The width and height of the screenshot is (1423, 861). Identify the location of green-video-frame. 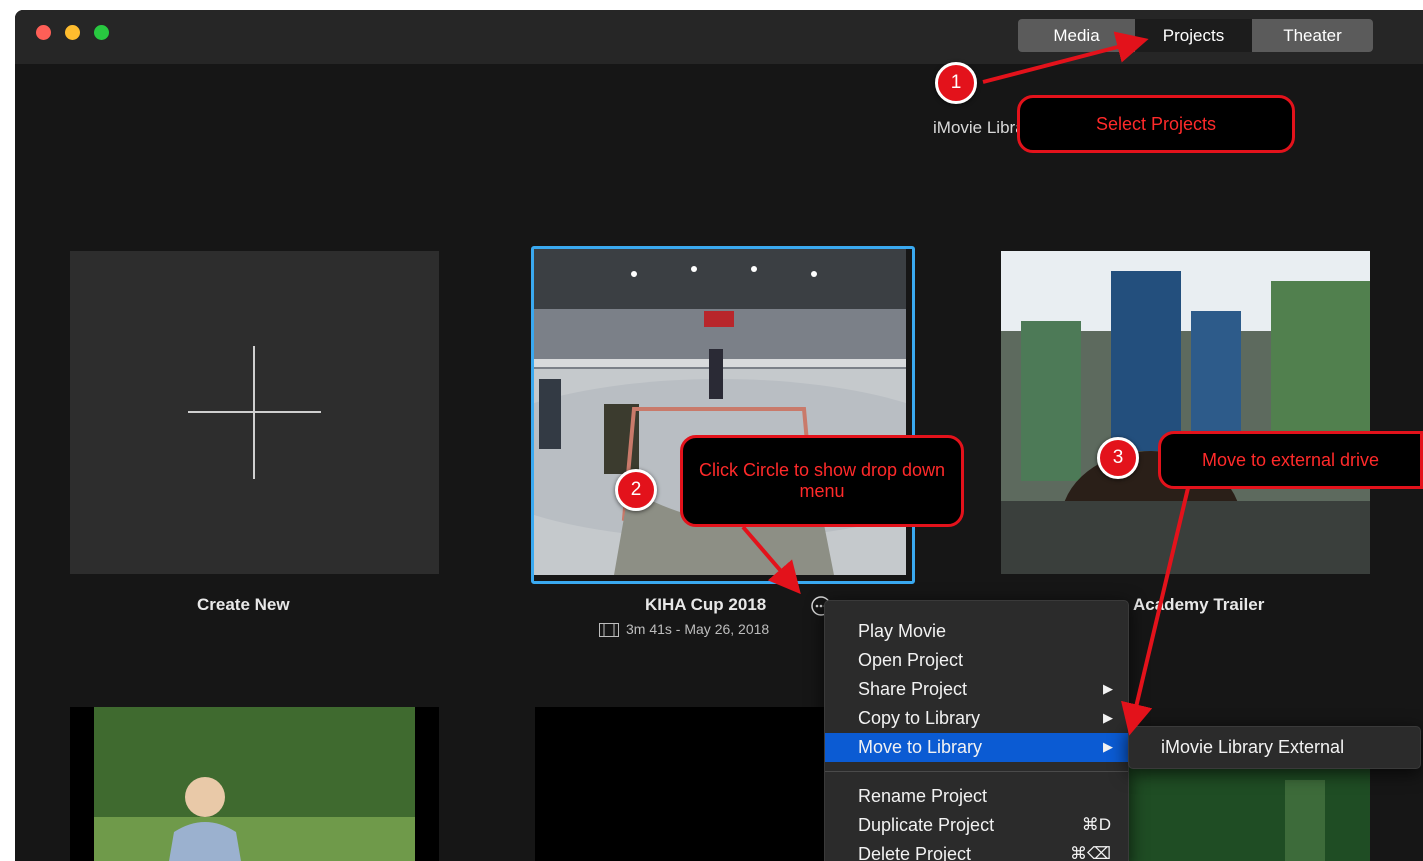
(1247, 810).